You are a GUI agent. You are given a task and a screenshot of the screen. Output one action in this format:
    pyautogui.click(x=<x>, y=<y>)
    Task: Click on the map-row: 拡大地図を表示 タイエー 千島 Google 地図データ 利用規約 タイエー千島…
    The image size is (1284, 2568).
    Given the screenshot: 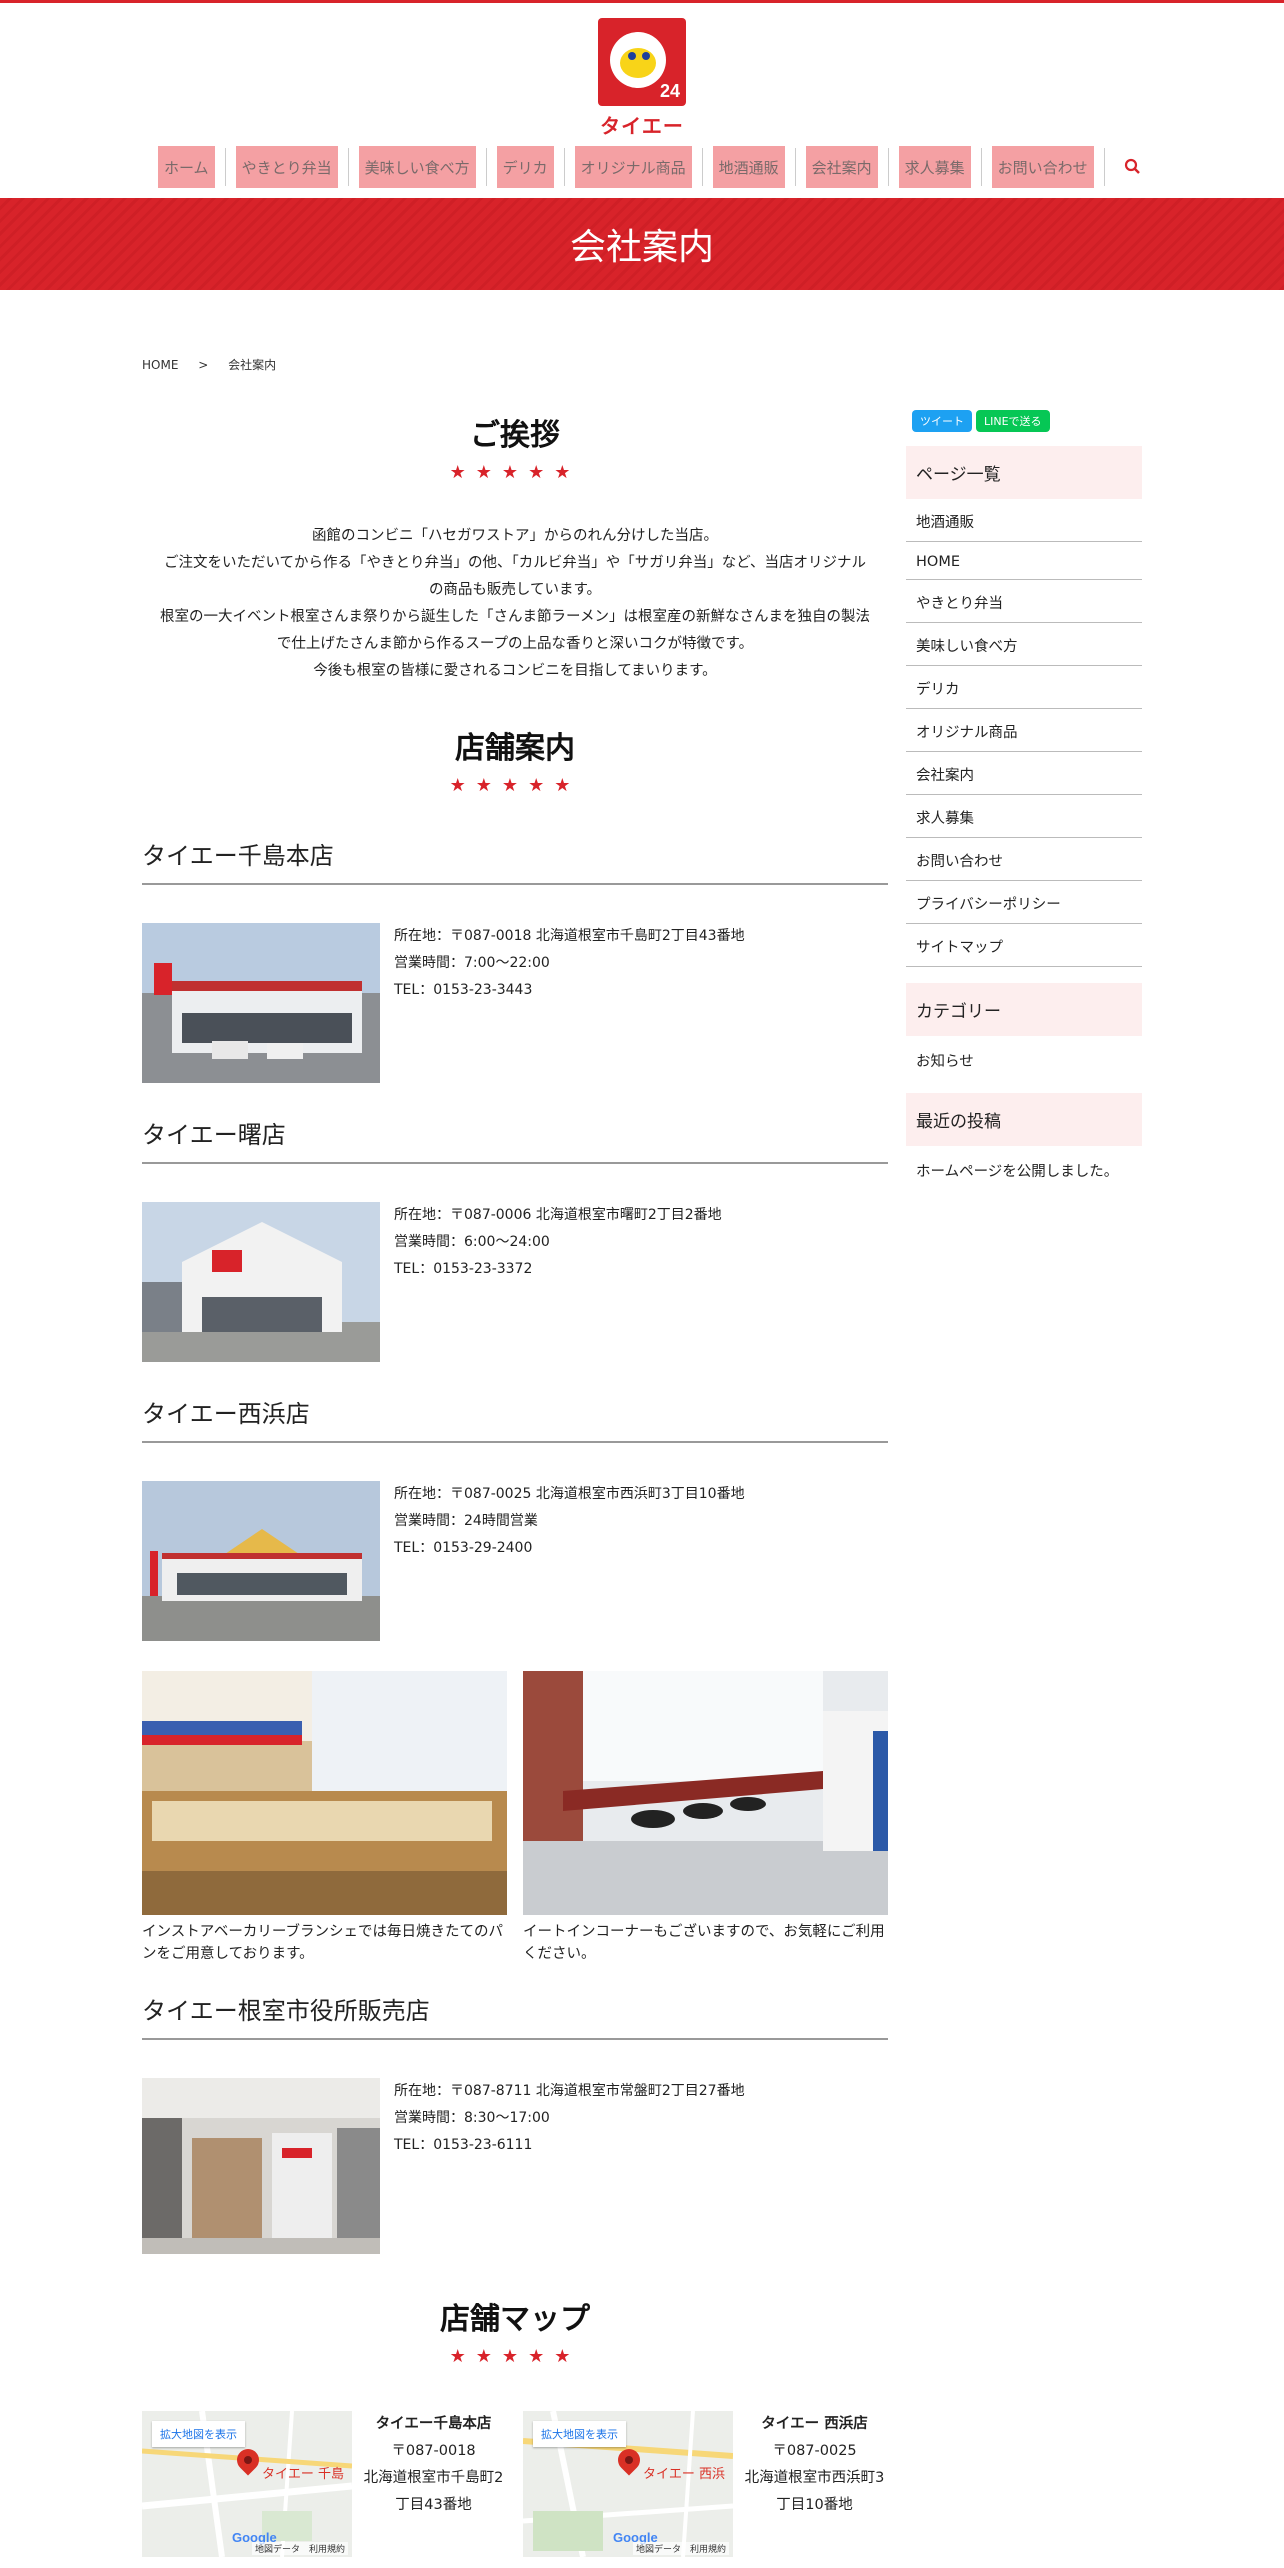 What is the action you would take?
    pyautogui.click(x=515, y=2484)
    